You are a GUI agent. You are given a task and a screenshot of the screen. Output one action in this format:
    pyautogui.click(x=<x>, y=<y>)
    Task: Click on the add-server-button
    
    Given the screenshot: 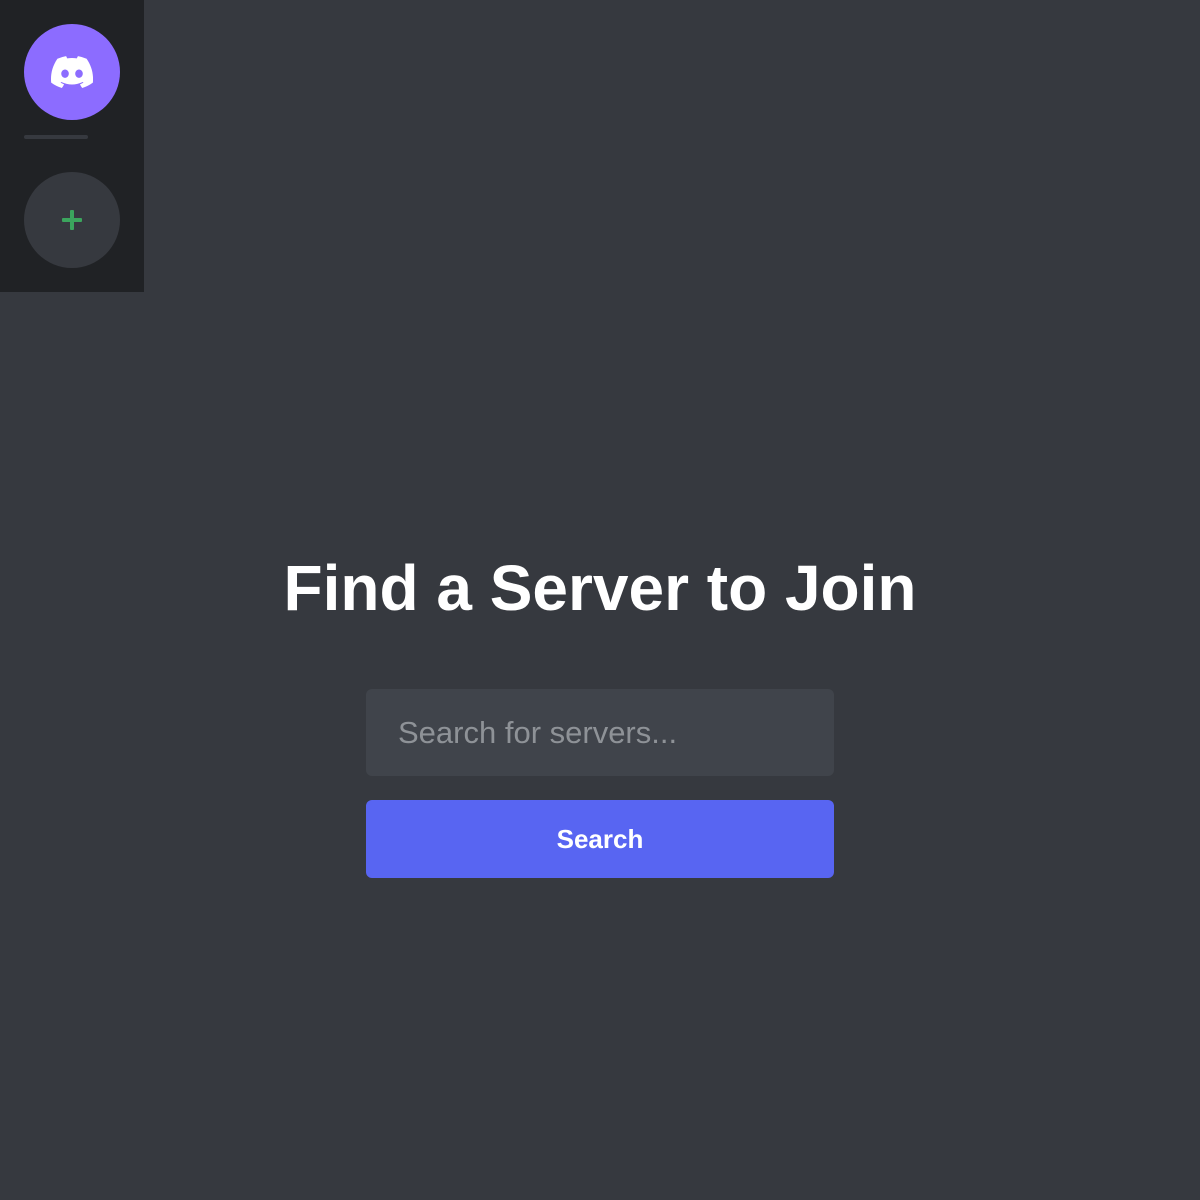 What is the action you would take?
    pyautogui.click(x=72, y=220)
    